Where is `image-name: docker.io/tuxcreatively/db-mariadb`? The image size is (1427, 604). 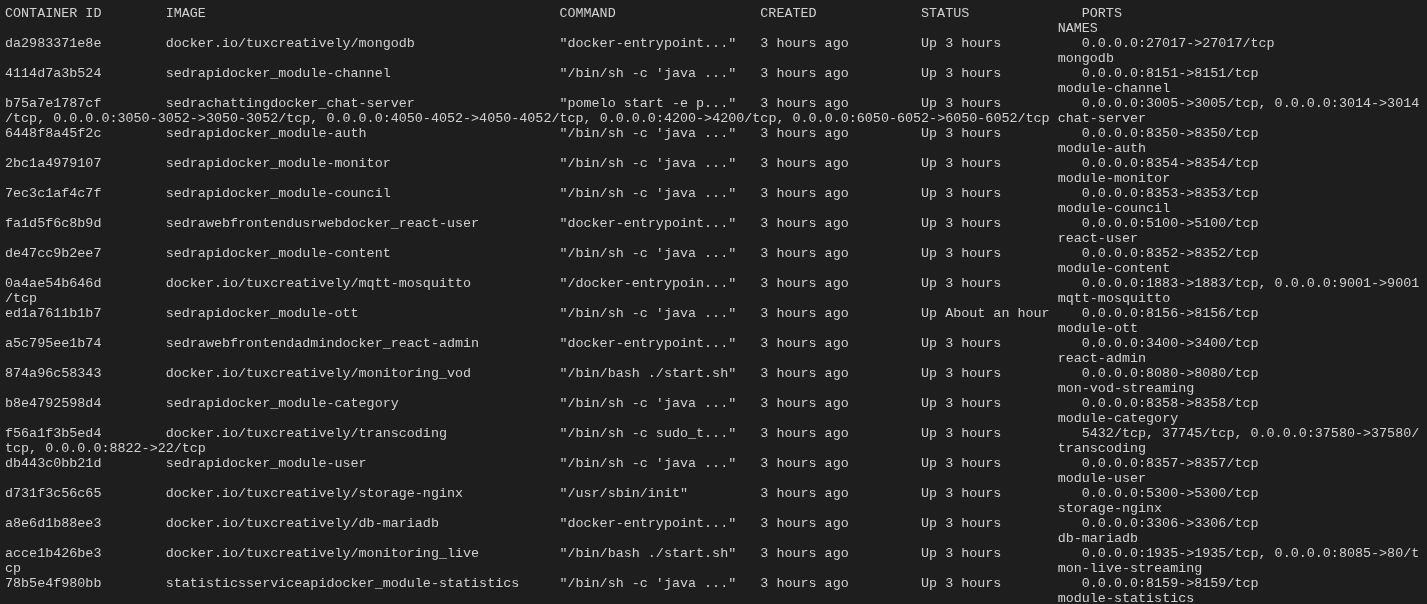
image-name: docker.io/tuxcreatively/db-mariadb is located at coordinates (302, 523).